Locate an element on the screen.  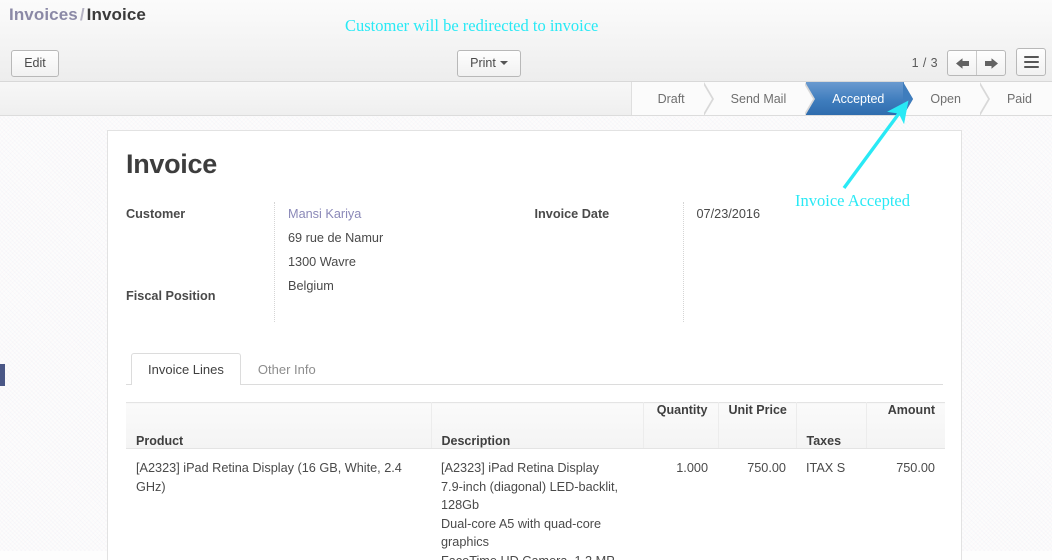
pager: 1 / 3 is located at coordinates (959, 63).